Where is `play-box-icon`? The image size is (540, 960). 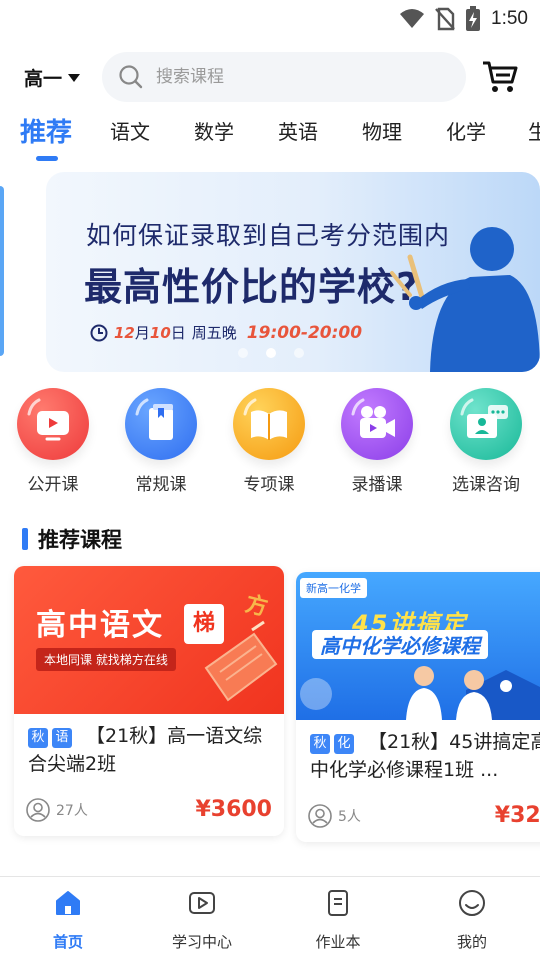
play-box-icon is located at coordinates (202, 903).